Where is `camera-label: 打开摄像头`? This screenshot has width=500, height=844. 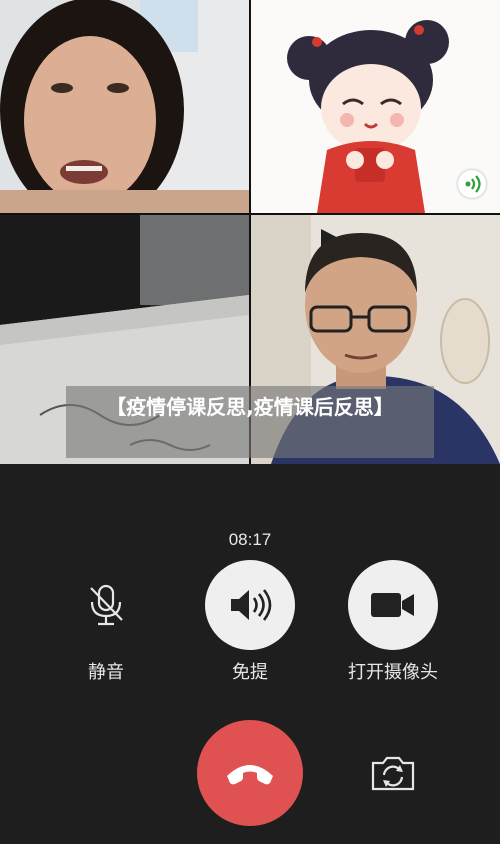
camera-label: 打开摄像头 is located at coordinates (393, 672).